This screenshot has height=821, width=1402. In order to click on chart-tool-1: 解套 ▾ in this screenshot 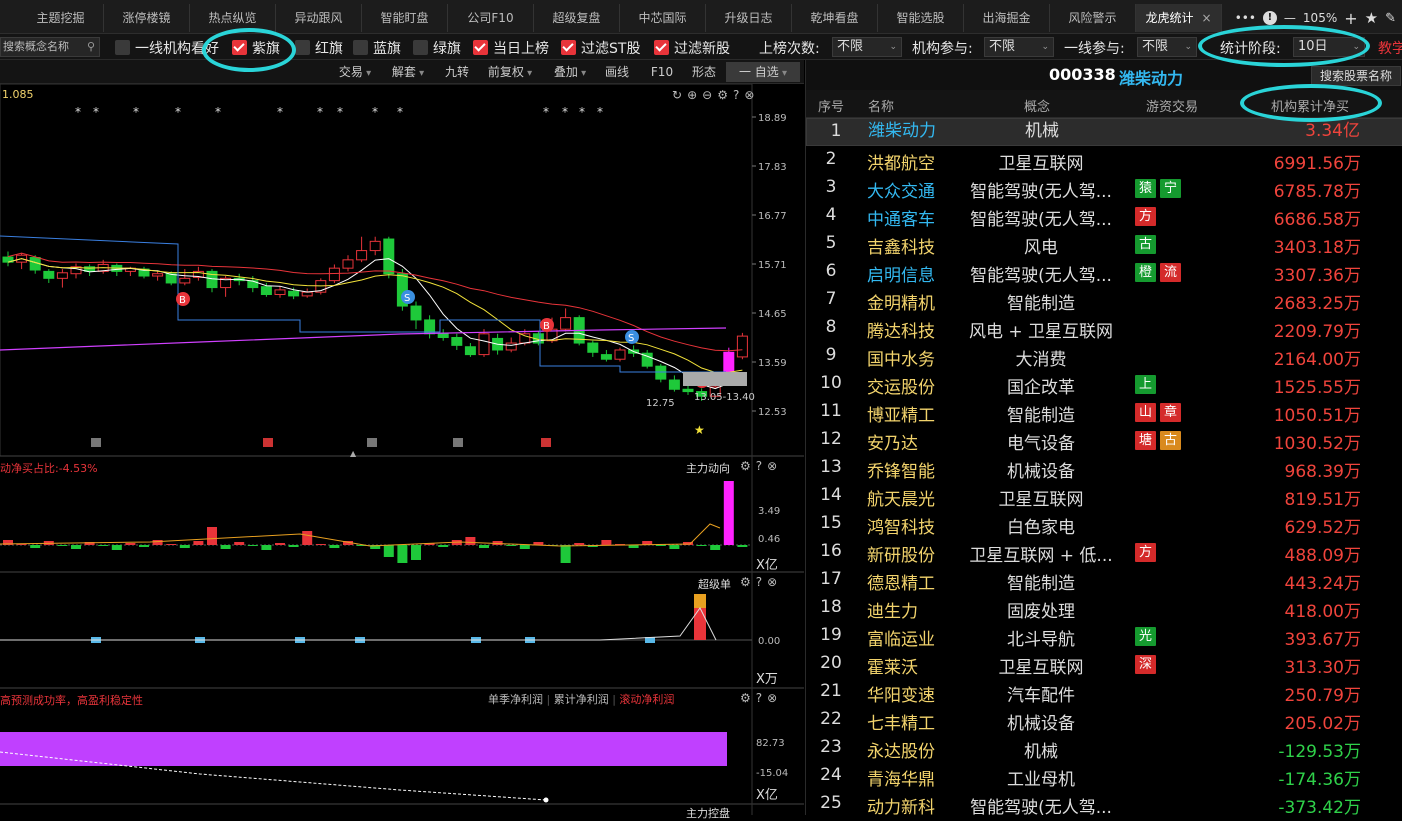, I will do `click(408, 72)`.